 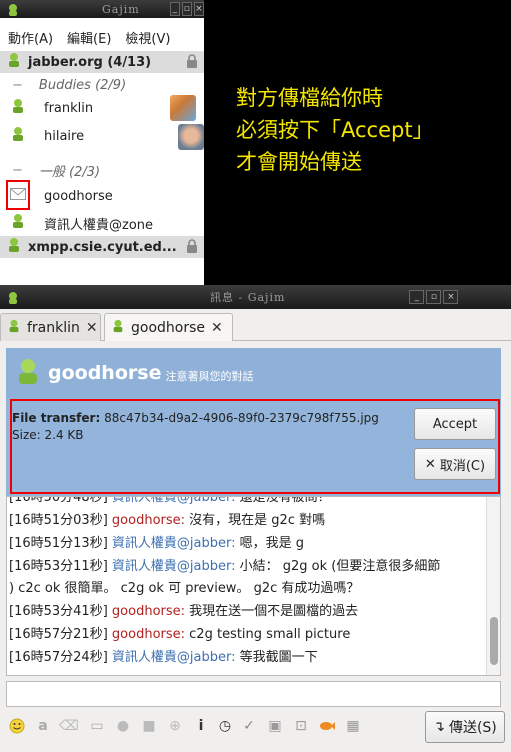 What do you see at coordinates (353, 726) in the screenshot?
I see `image-icon: ▦` at bounding box center [353, 726].